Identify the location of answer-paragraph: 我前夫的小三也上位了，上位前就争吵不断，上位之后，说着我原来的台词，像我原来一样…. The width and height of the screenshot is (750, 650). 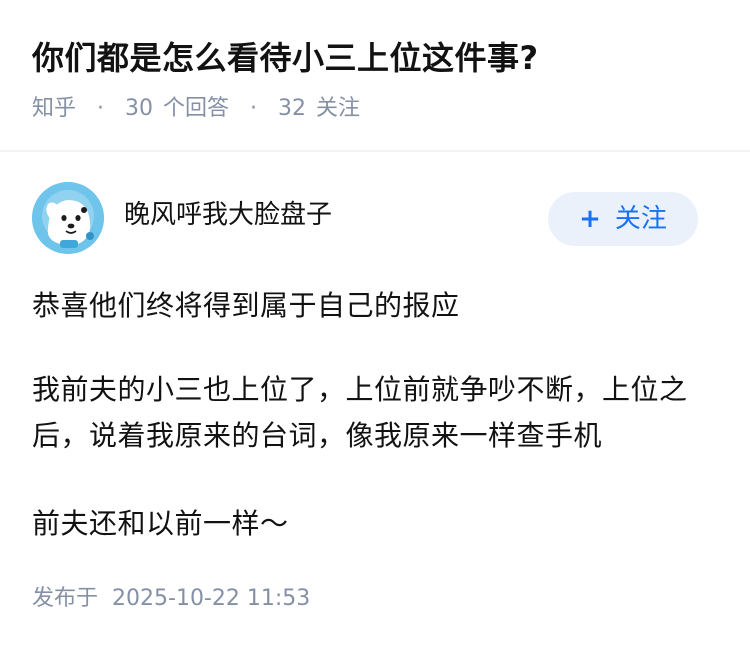
(360, 412).